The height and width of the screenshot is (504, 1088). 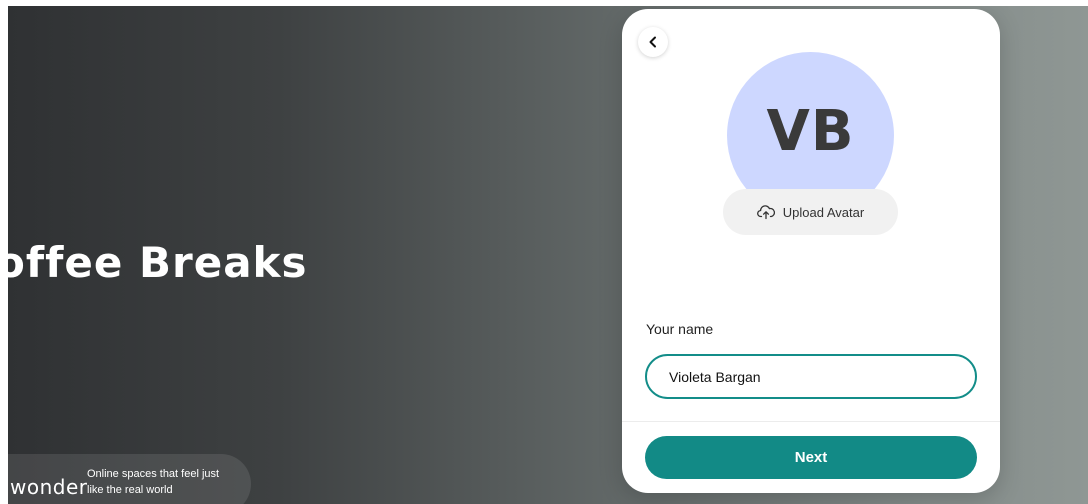 I want to click on avatar-initials: VB, so click(x=810, y=131).